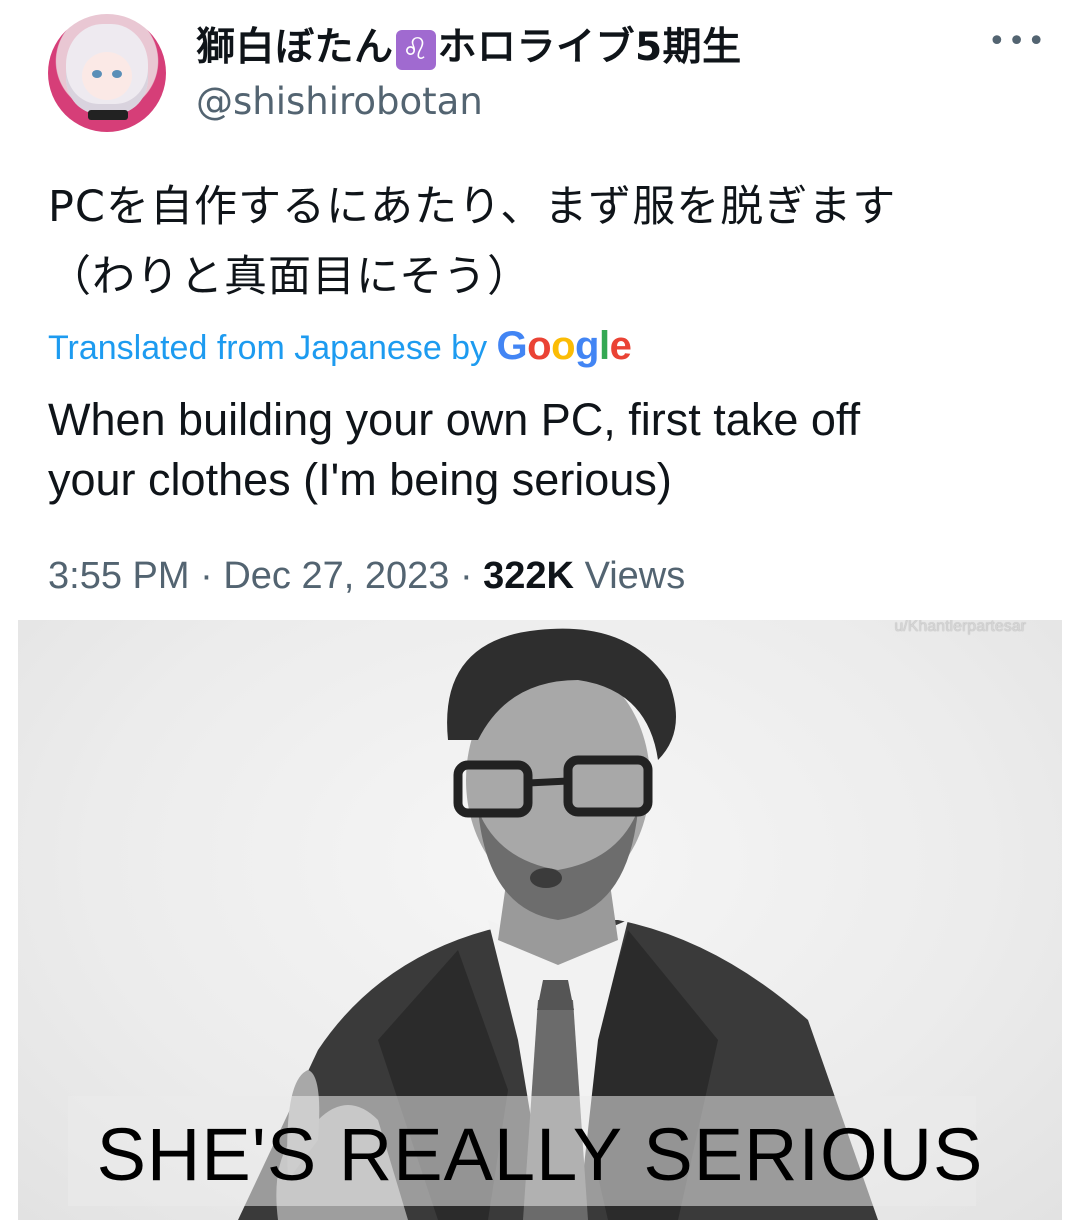 The width and height of the screenshot is (1076, 1231). I want to click on meme-caption: SHE'S REALLY SERIOUS, so click(540, 1154).